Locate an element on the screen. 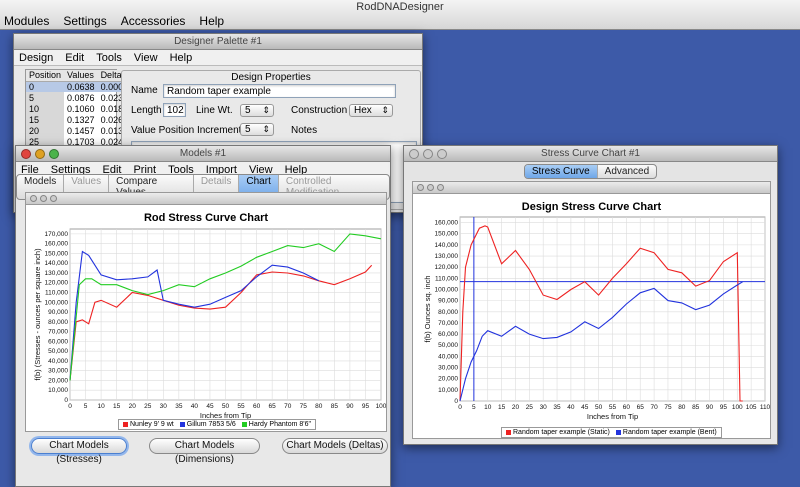  name-field: Random taper example is located at coordinates (279, 91).